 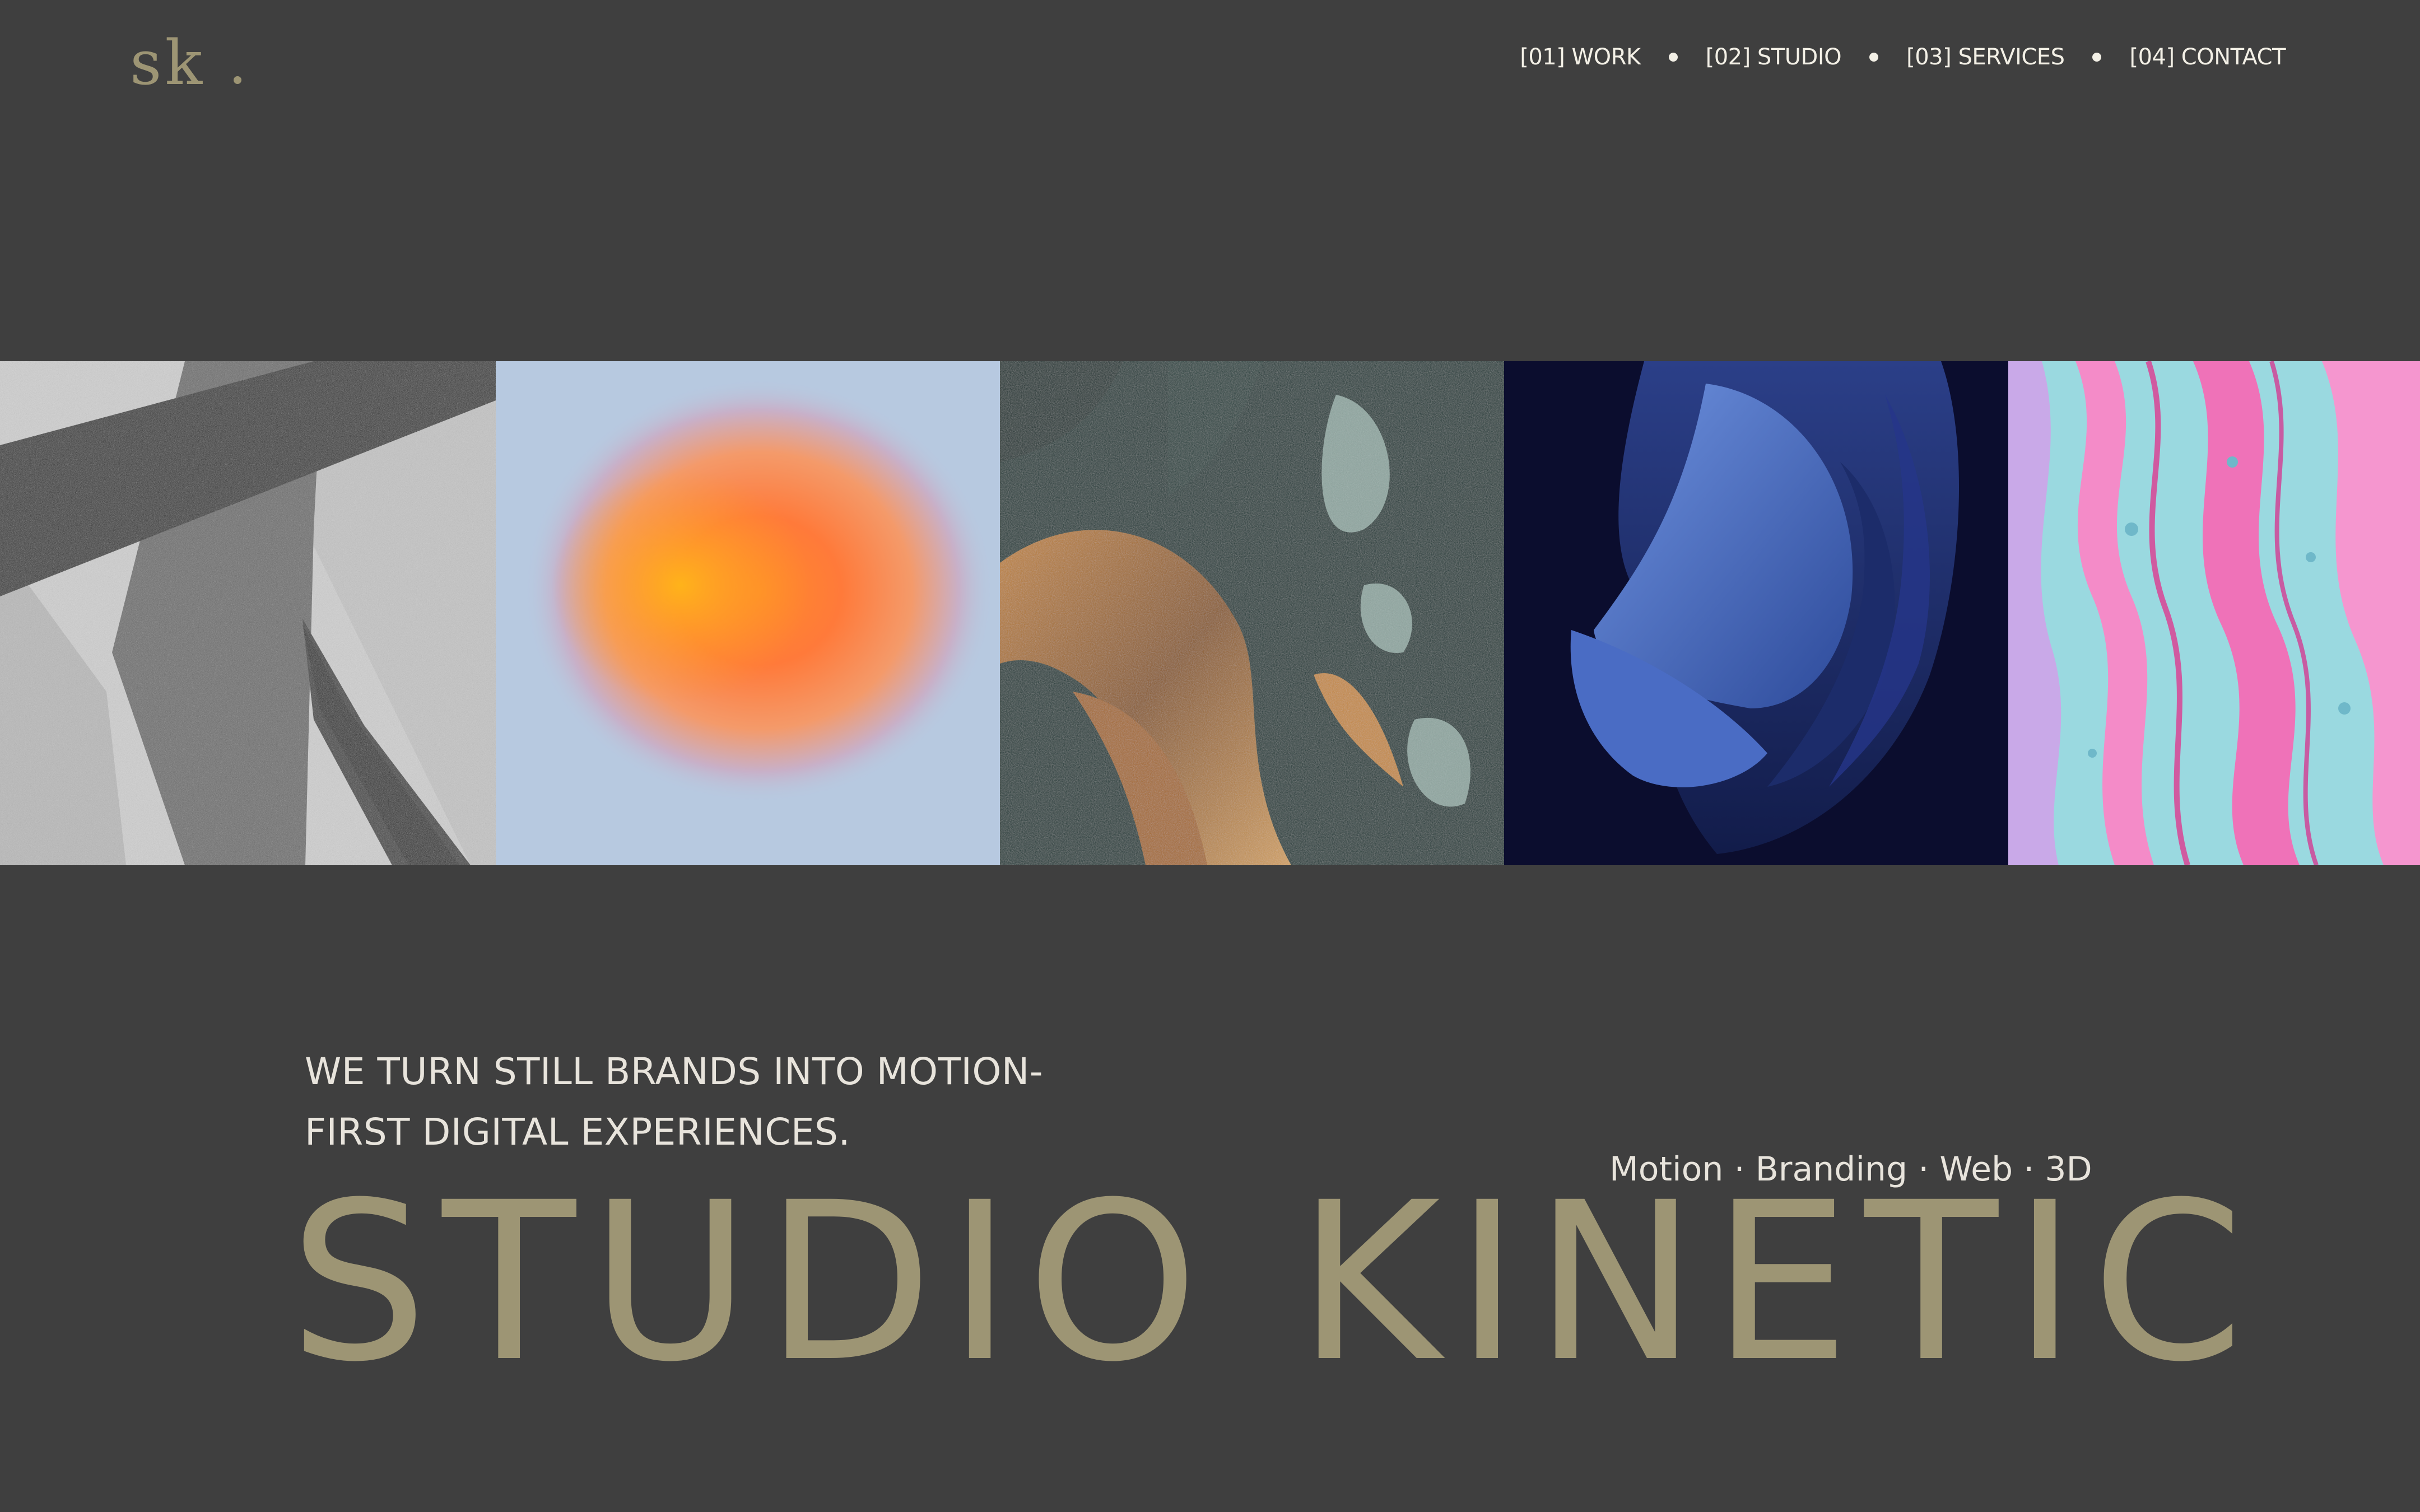 I want to click on orange-gradient-blur-image, so click(x=748, y=613).